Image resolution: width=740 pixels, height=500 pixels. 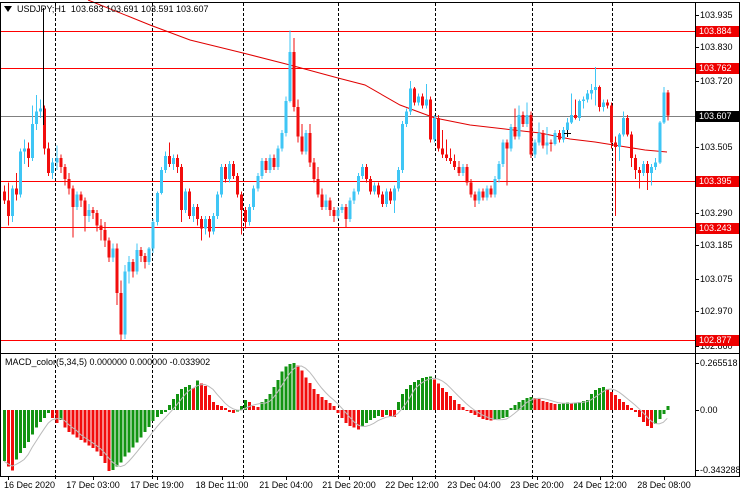 What do you see at coordinates (349, 485) in the screenshot?
I see `time-axis-label: 21 Dec 20:00` at bounding box center [349, 485].